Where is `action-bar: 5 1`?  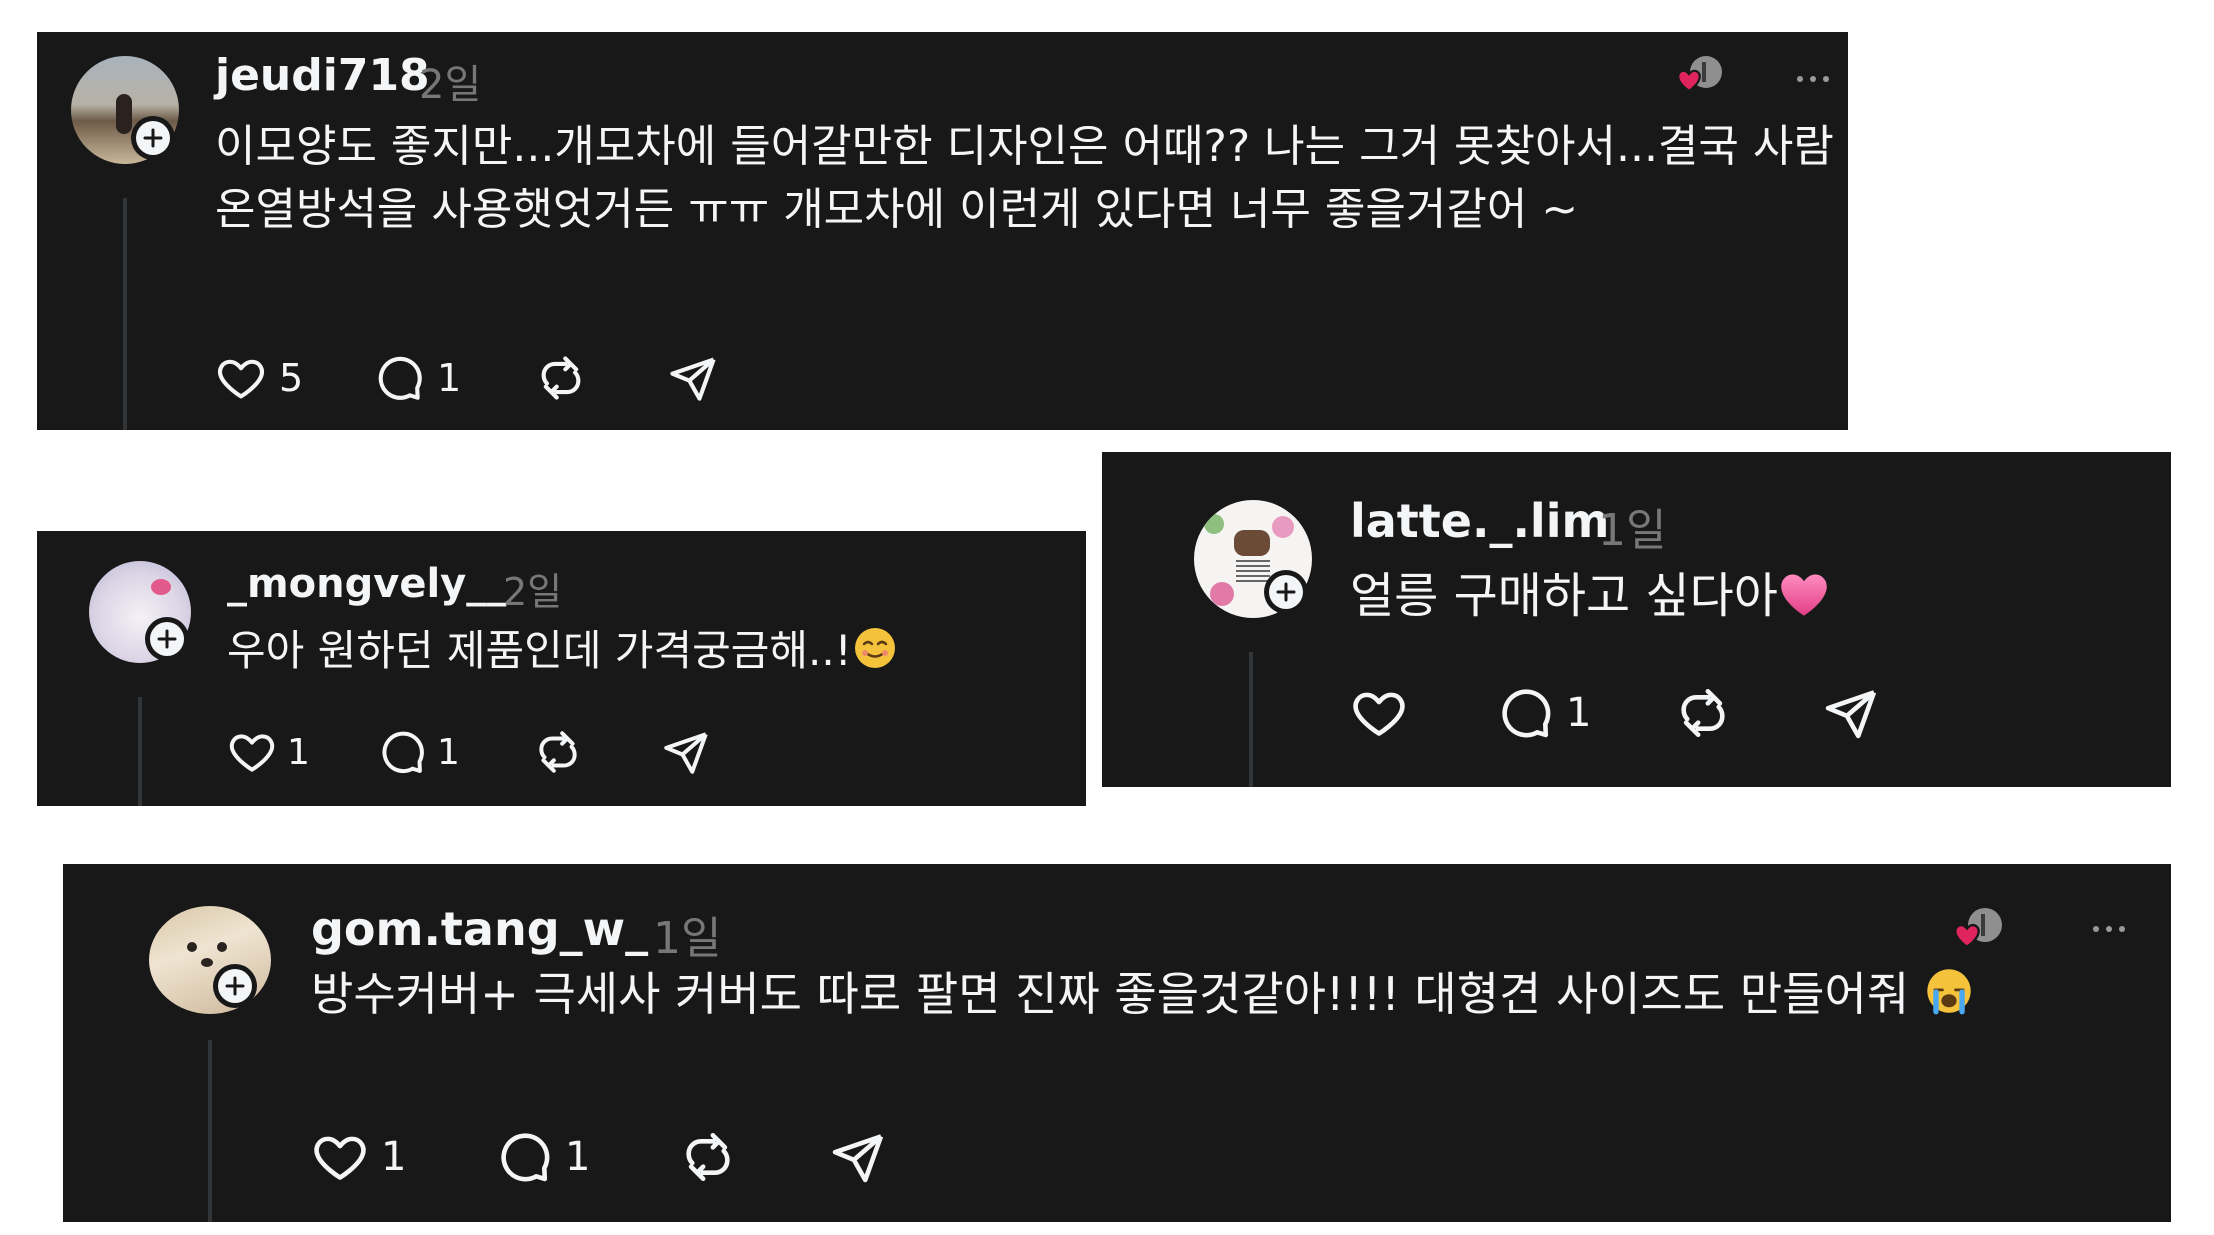 action-bar: 5 1 is located at coordinates (467, 378).